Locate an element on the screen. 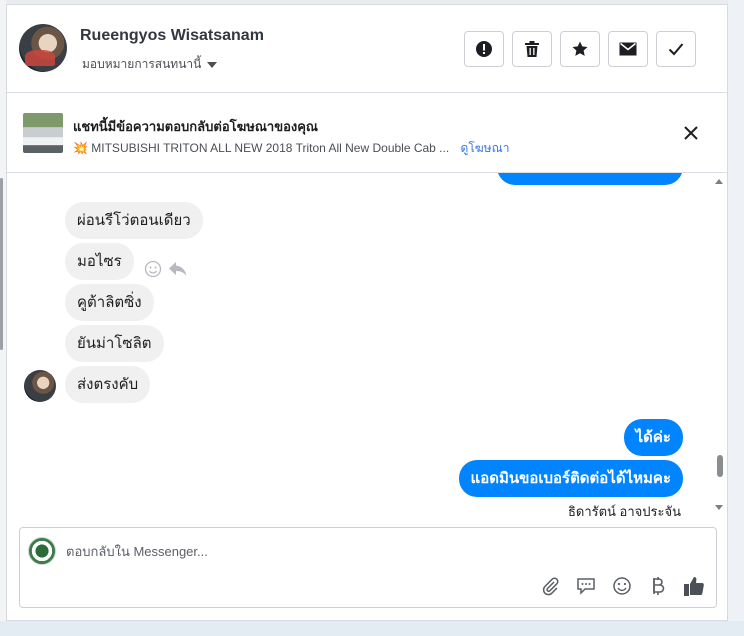  envelope-icon is located at coordinates (628, 49).